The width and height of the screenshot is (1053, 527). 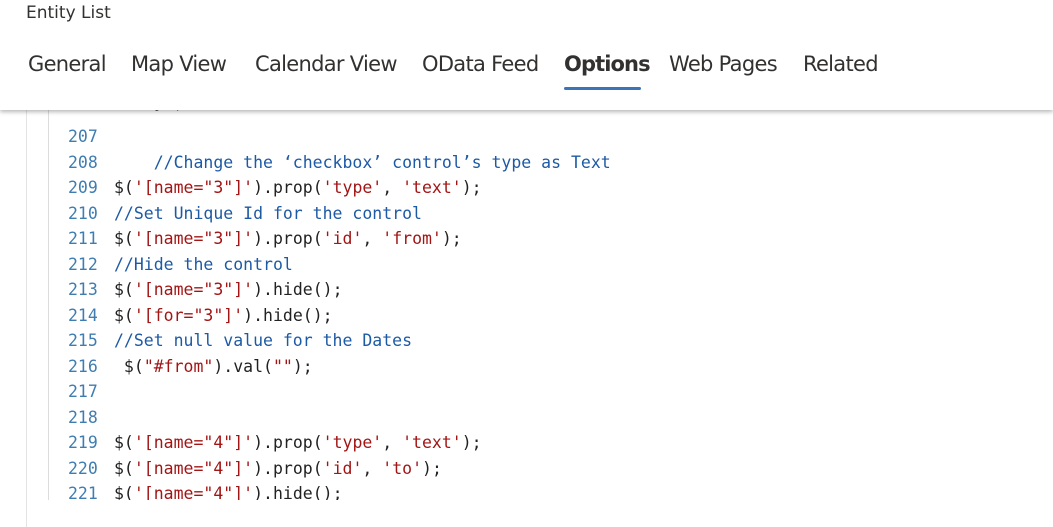 I want to click on active-tab-indicator, so click(x=602, y=88).